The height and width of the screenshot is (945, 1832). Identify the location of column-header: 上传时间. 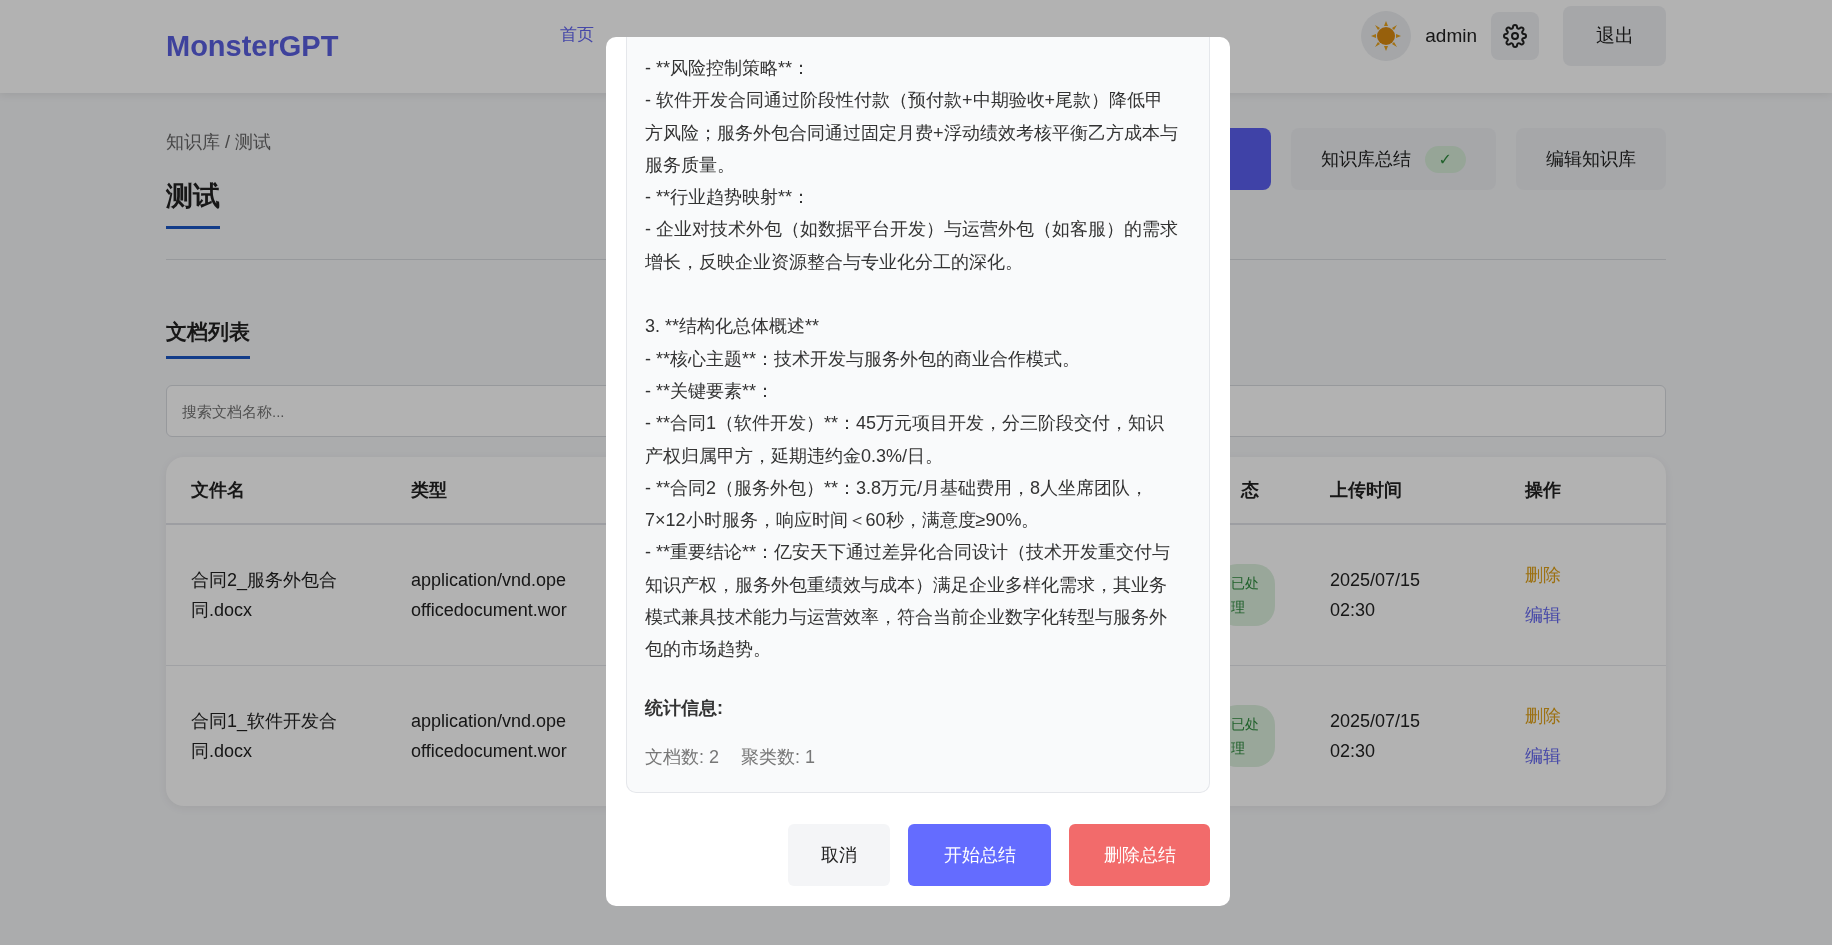
(1402, 490).